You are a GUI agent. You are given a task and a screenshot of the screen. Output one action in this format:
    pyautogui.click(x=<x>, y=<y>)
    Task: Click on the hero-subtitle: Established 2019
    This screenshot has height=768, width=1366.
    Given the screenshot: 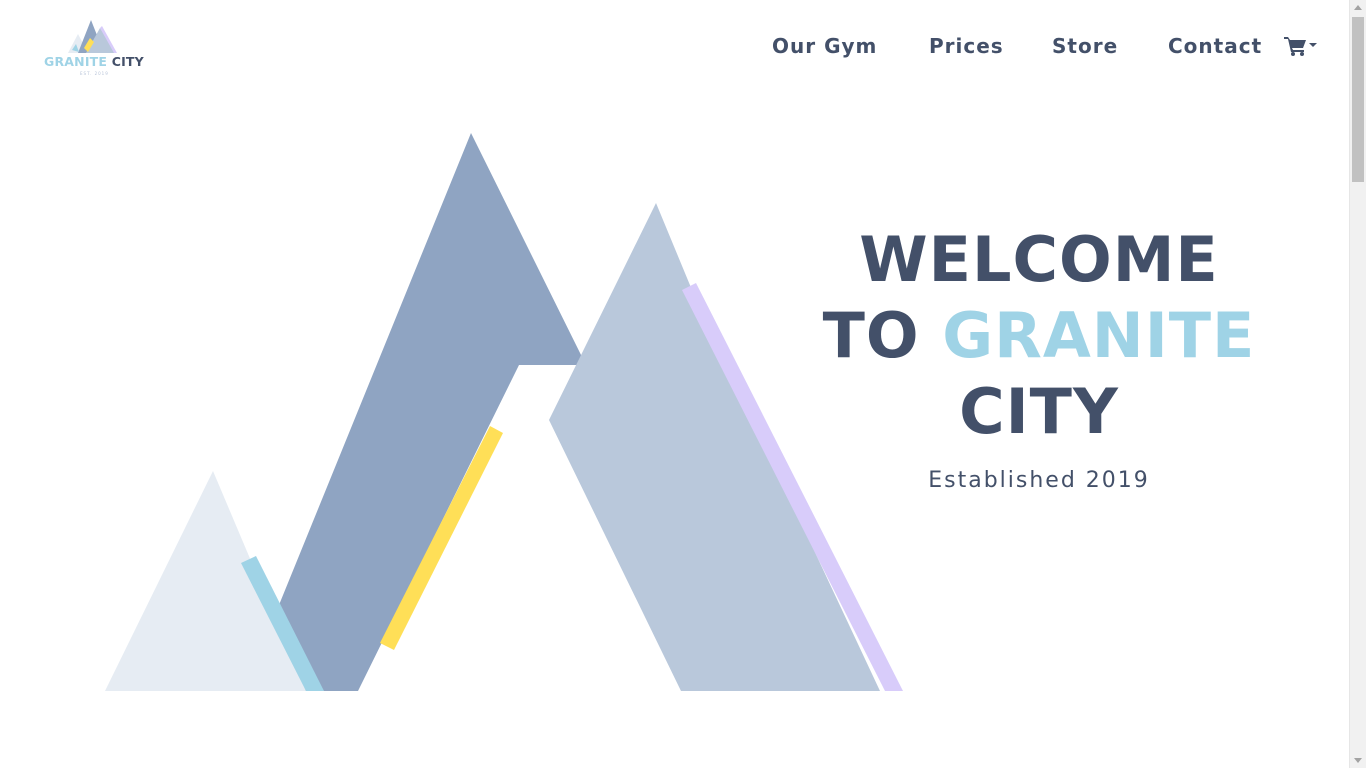 What is the action you would take?
    pyautogui.click(x=1039, y=480)
    